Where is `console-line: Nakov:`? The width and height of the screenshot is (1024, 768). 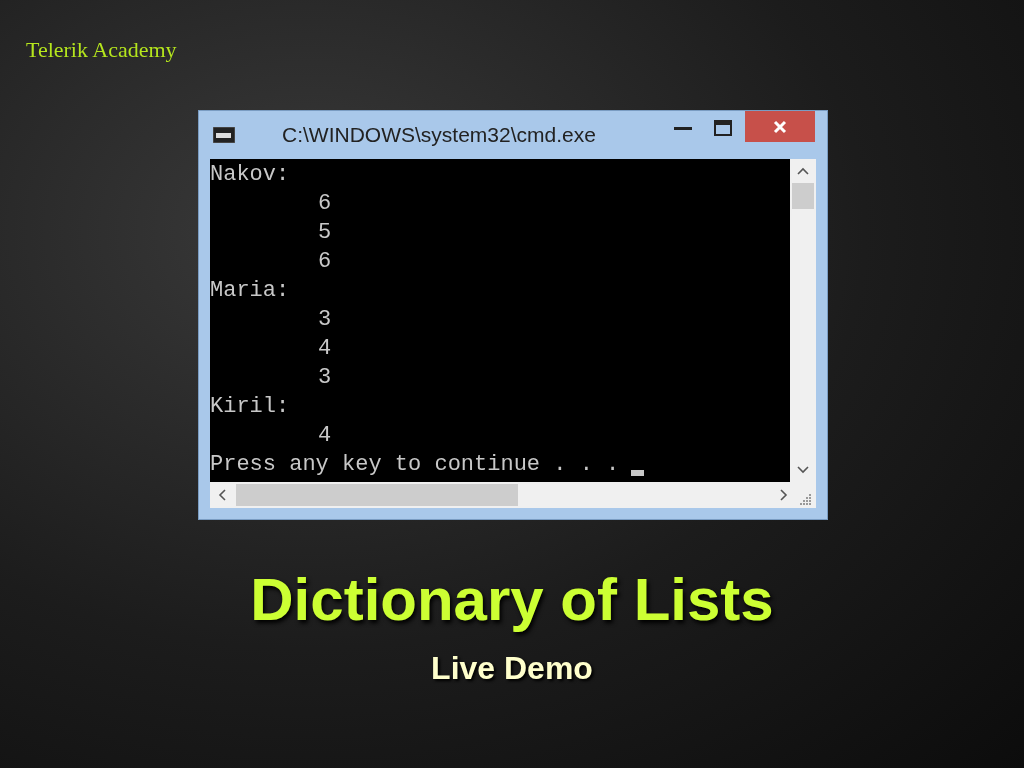
console-line: Nakov: is located at coordinates (250, 175).